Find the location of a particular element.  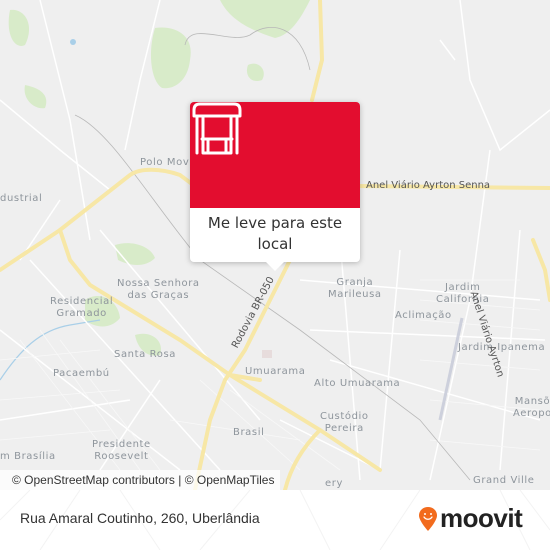

moovit-pin-icon is located at coordinates (428, 518).